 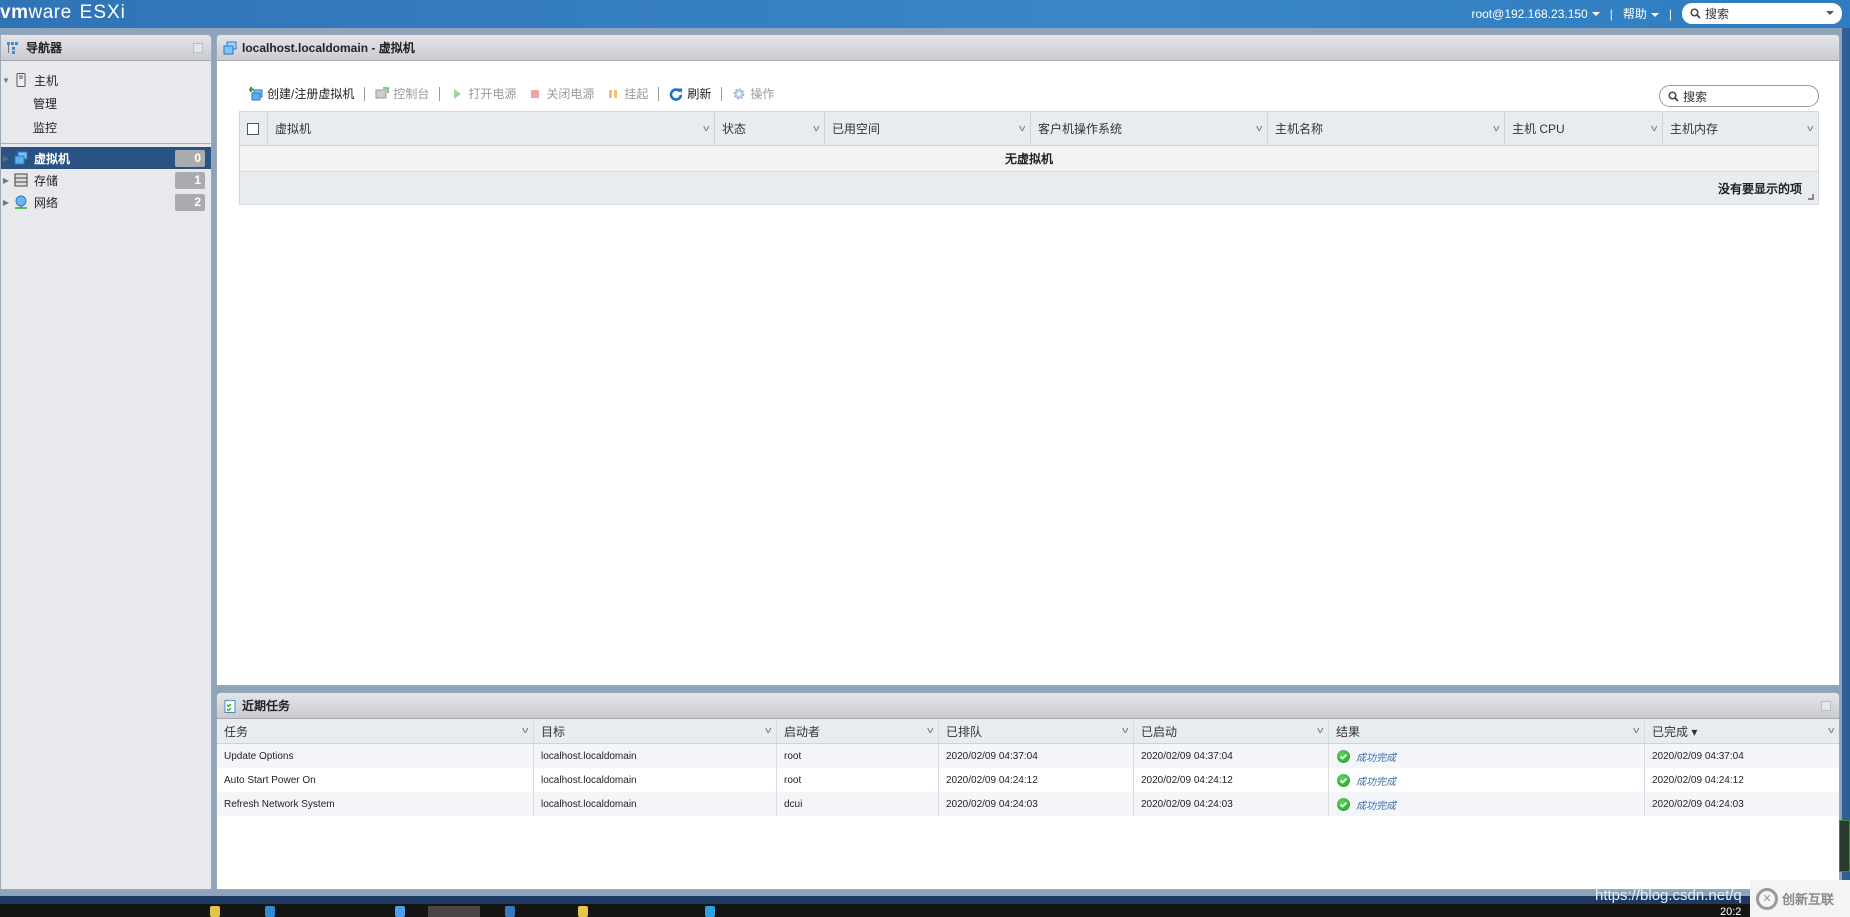 I want to click on power-off-button: 关闭电源, so click(x=561, y=93).